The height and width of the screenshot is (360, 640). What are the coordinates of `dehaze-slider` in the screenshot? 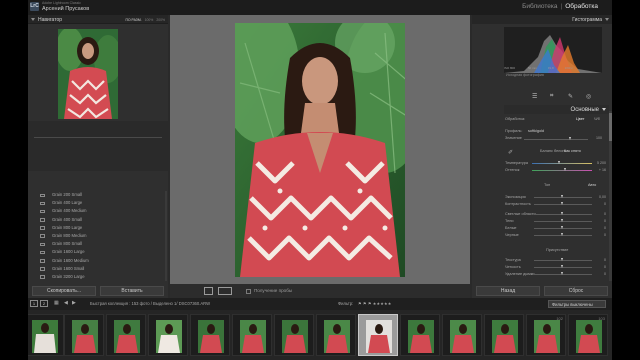 It's located at (563, 274).